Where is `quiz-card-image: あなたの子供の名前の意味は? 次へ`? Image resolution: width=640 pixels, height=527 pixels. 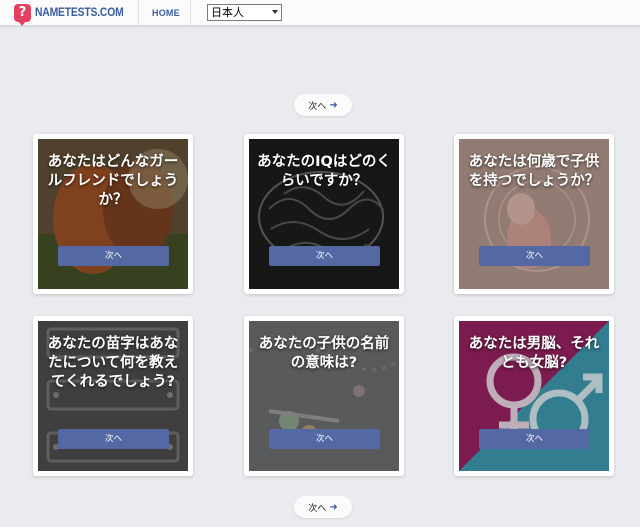
quiz-card-image: あなたの子供の名前の意味は? 次へ is located at coordinates (324, 396).